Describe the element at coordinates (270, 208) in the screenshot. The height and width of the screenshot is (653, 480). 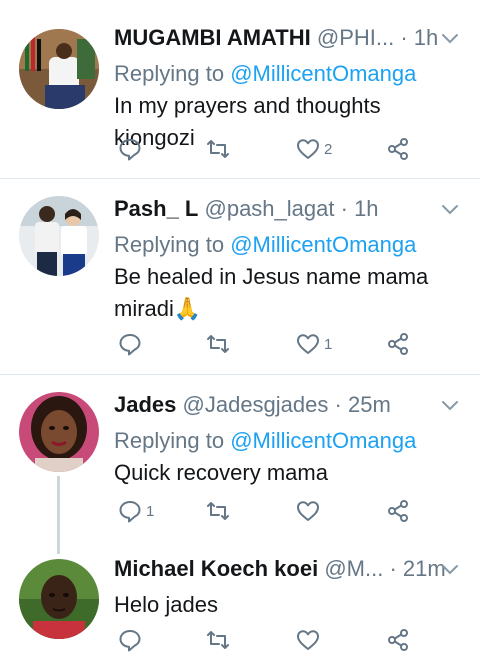
I see `user-handle: @pash_lagat` at that location.